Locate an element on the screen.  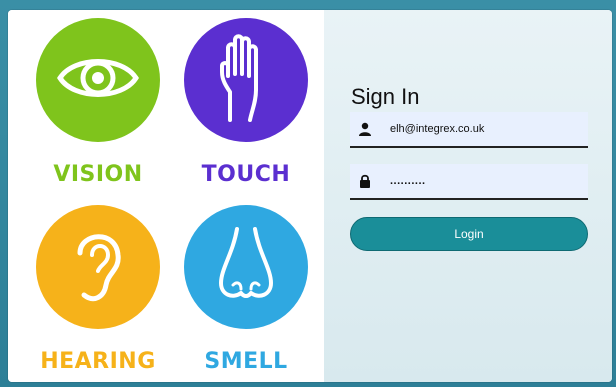
email-field: elh@integrex.co.uk is located at coordinates (469, 130).